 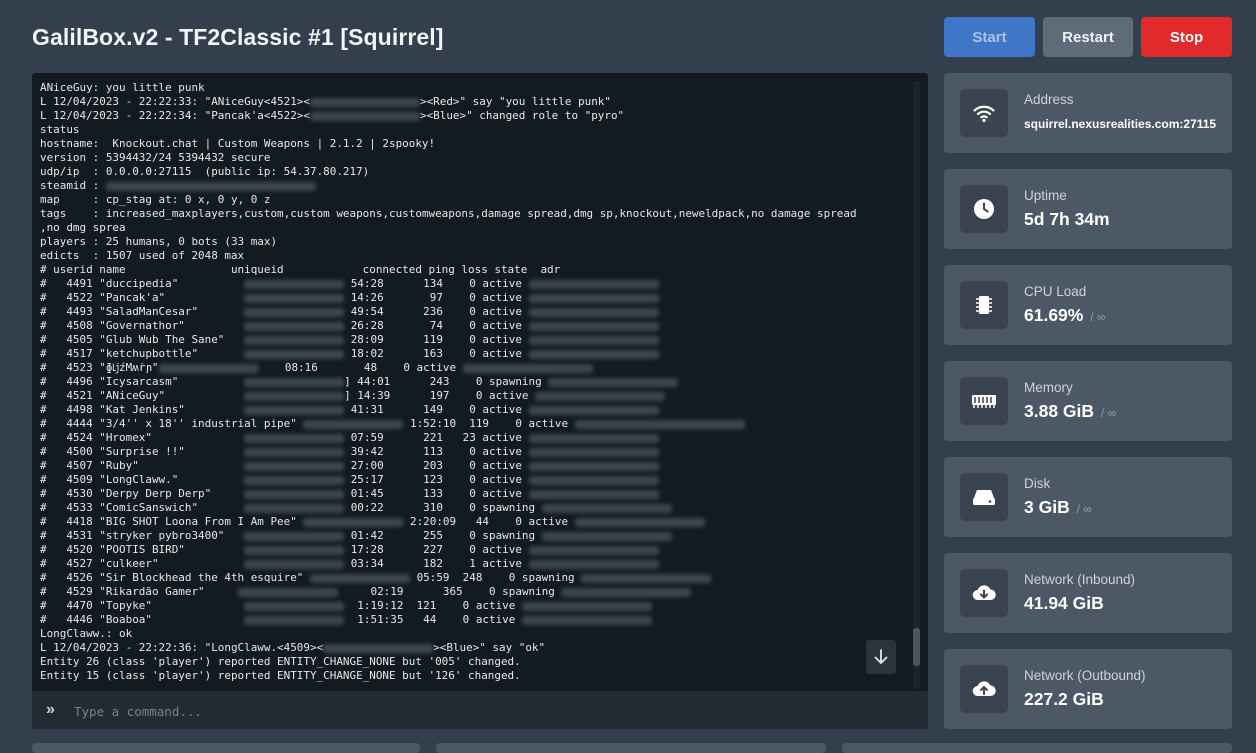 What do you see at coordinates (489, 711) in the screenshot?
I see `command-input` at bounding box center [489, 711].